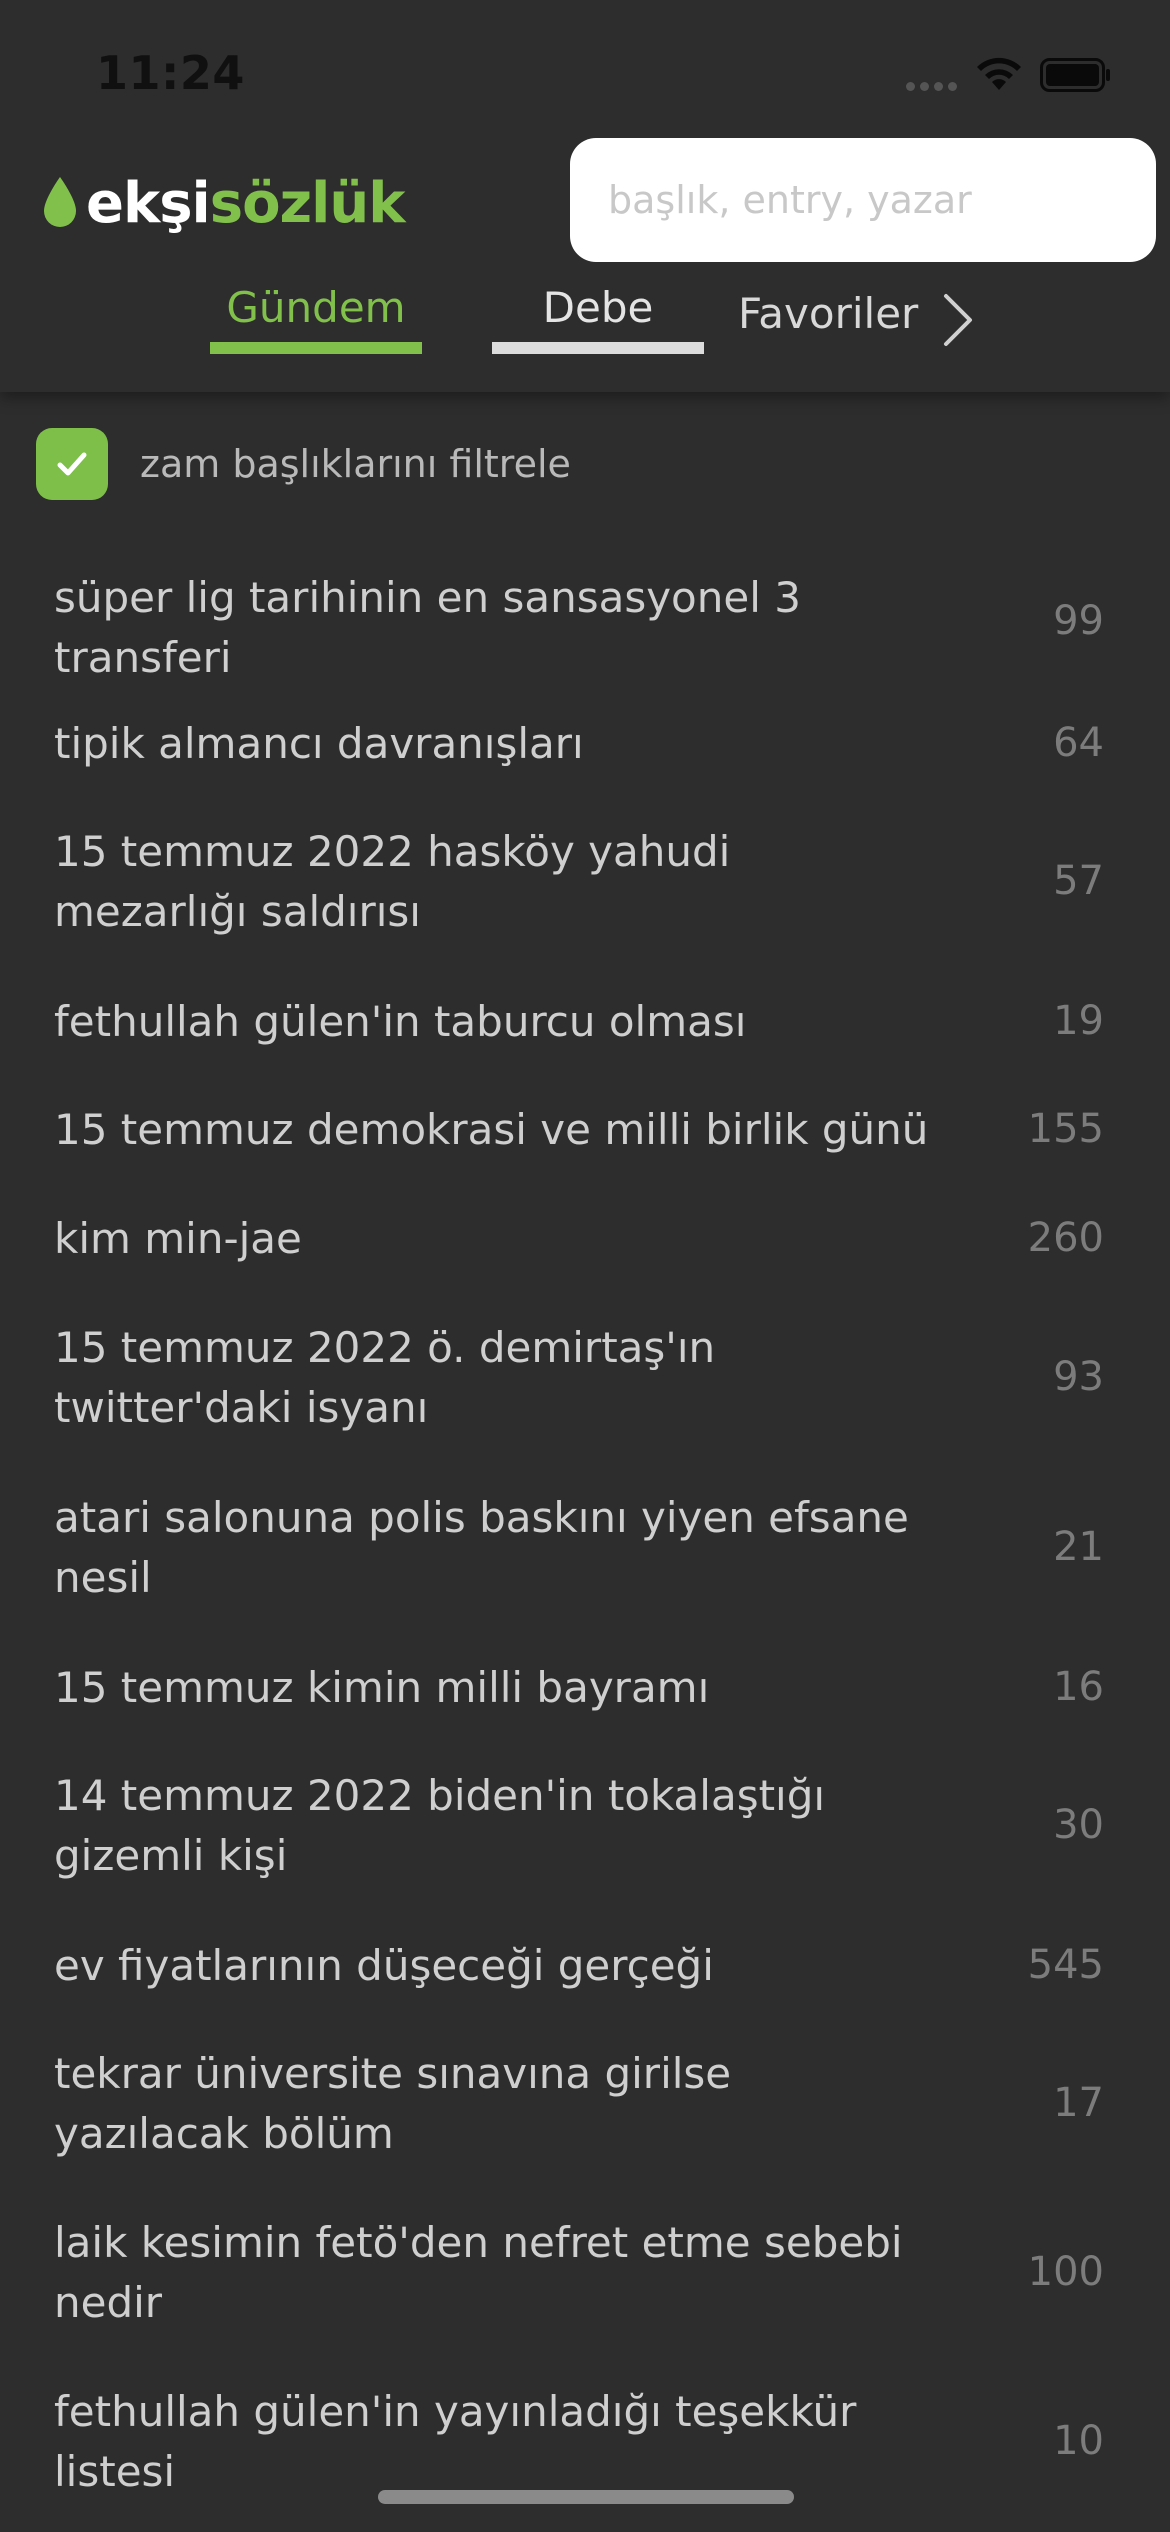 The width and height of the screenshot is (1170, 2532). I want to click on cellular-signal-icon, so click(934, 86).